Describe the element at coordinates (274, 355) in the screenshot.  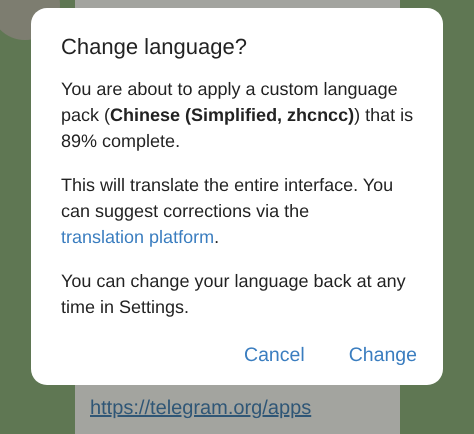
I see `cancel-button: Cancel` at that location.